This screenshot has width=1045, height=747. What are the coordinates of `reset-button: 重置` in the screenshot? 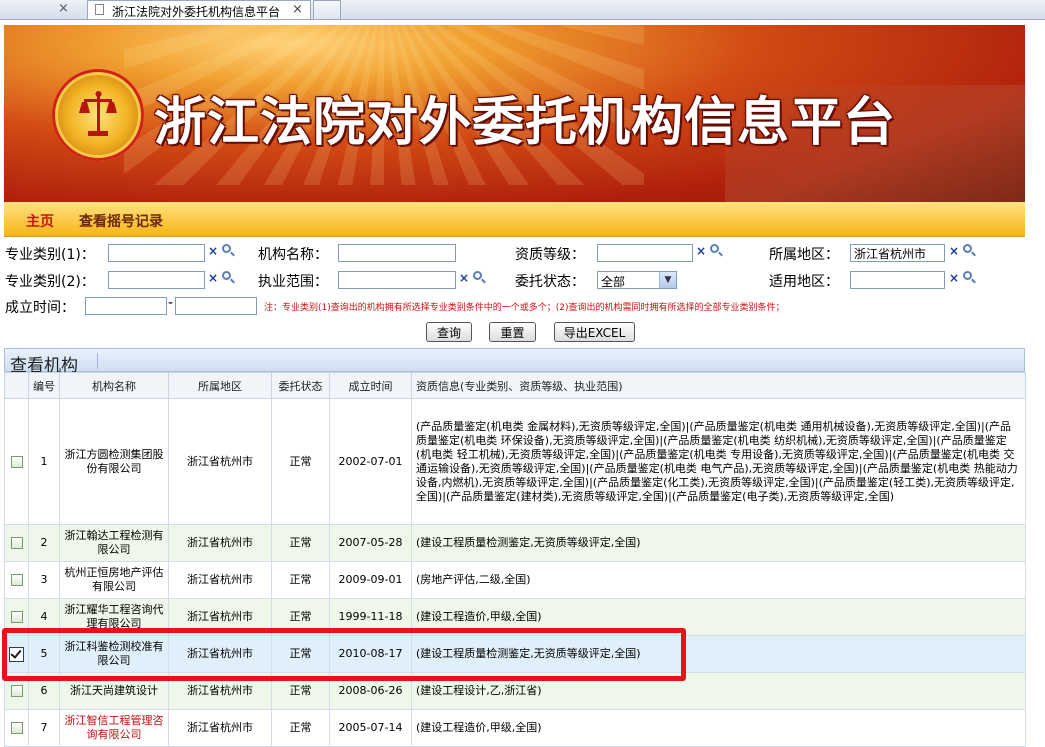 It's located at (512, 332).